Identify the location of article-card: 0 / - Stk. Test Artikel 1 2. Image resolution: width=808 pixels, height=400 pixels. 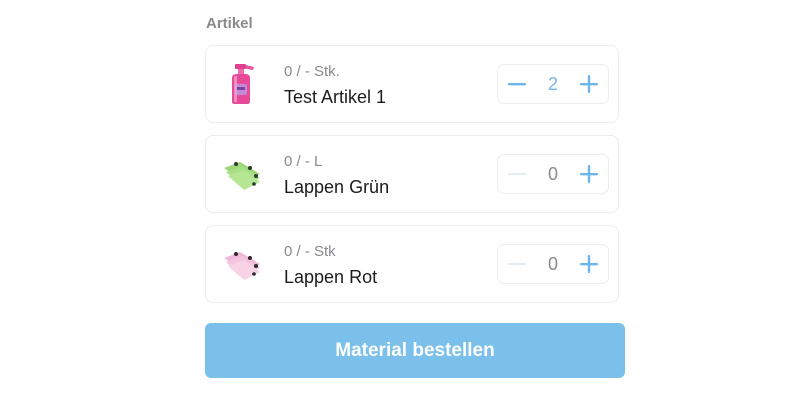
(412, 84).